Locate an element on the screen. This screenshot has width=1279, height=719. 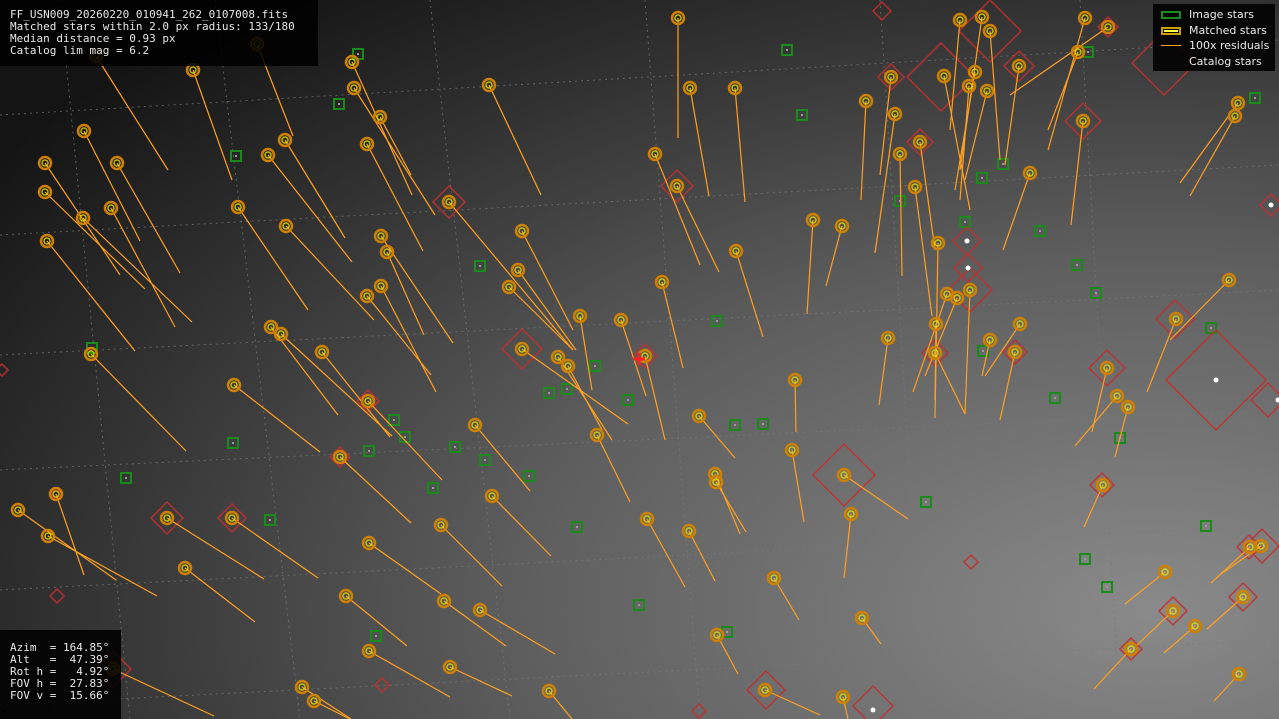
legend-row-catalog-stars: Catalog stars is located at coordinates (1216, 62).